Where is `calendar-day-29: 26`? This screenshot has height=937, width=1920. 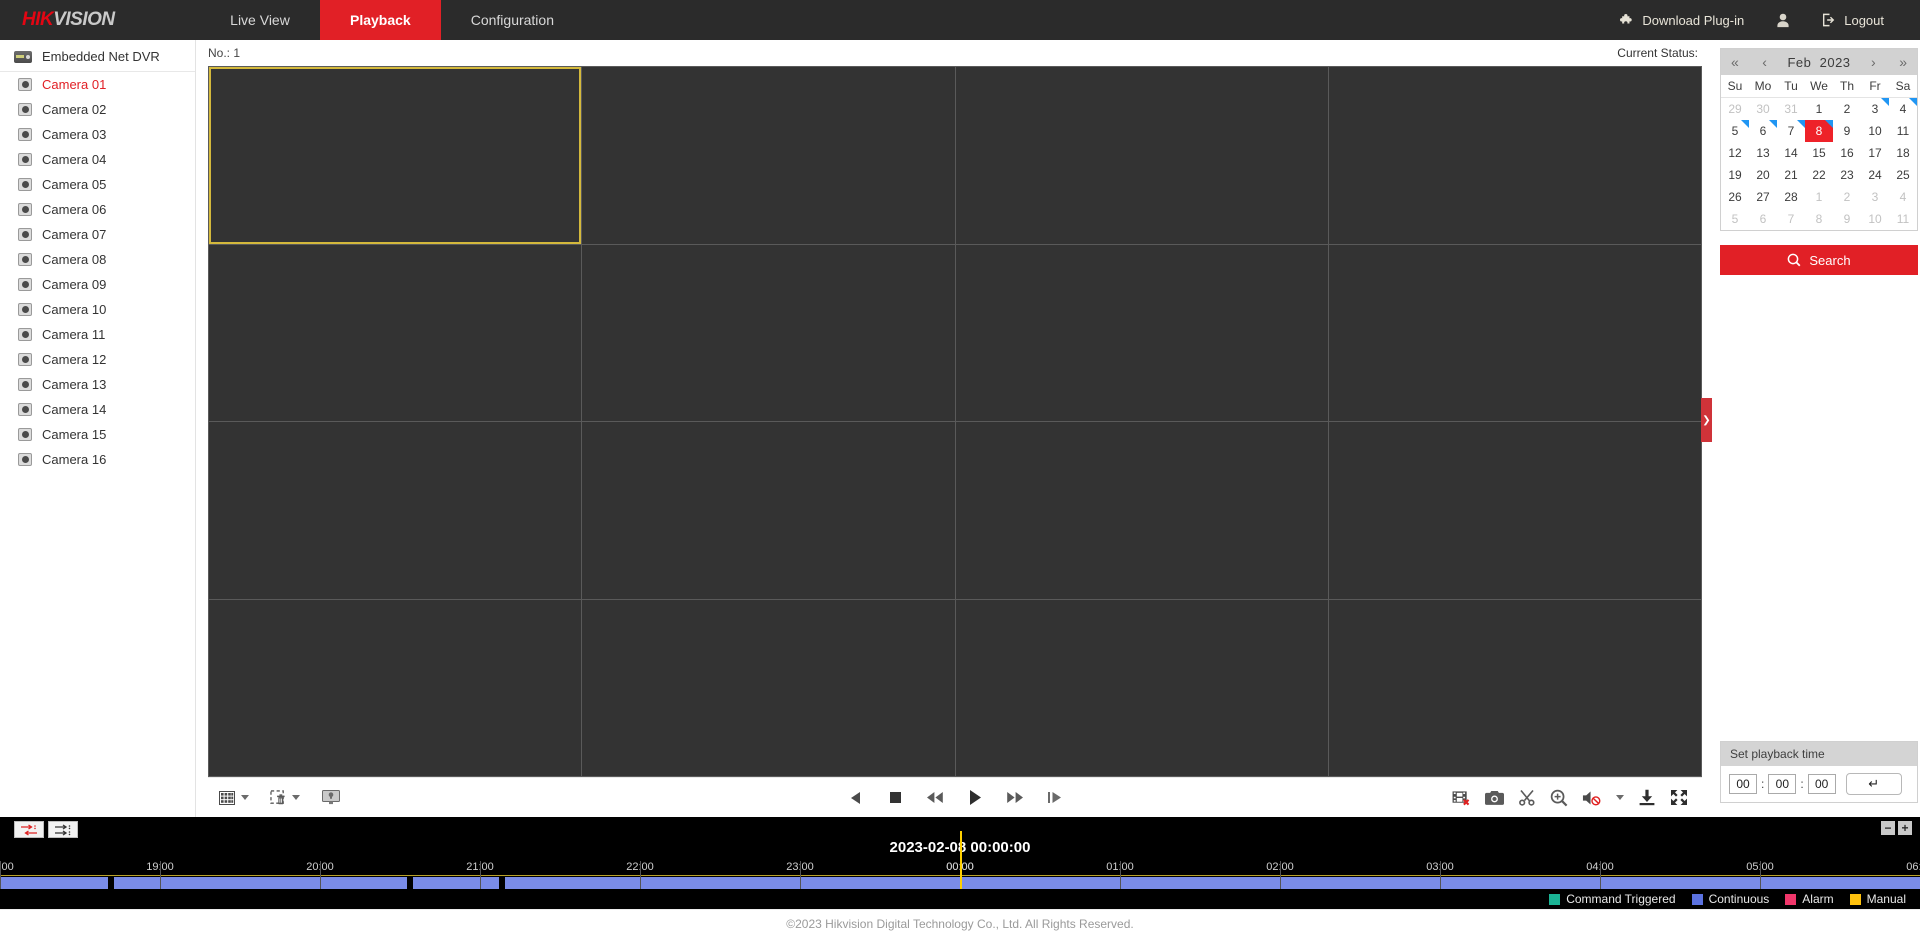
calendar-day-29: 26 is located at coordinates (1735, 197).